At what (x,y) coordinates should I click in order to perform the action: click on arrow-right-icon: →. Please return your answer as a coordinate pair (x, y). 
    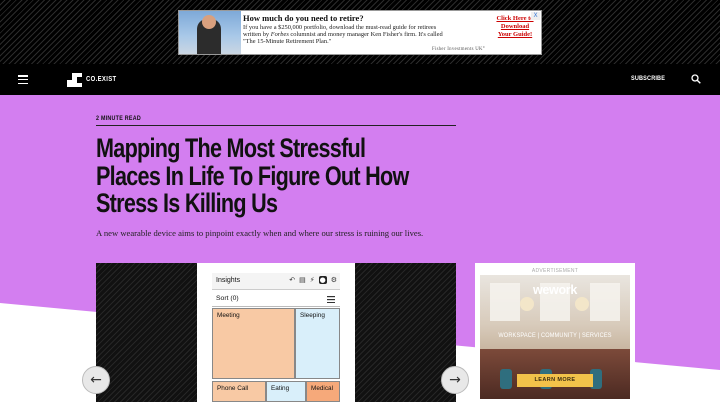
    Looking at the image, I should click on (455, 380).